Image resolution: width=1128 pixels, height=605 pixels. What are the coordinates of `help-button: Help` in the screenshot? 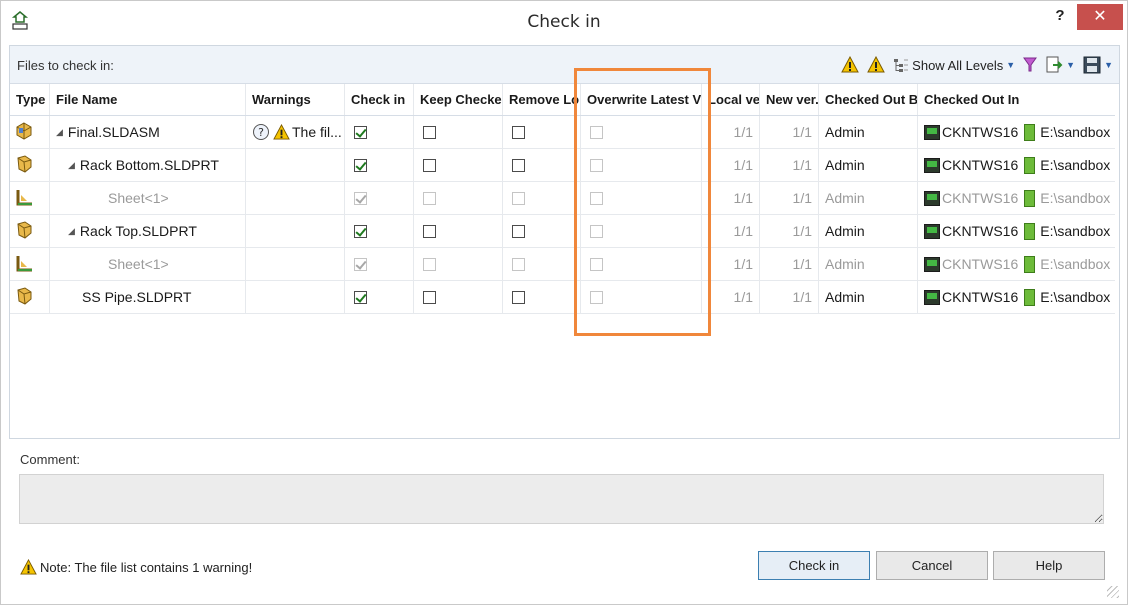 It's located at (1049, 565).